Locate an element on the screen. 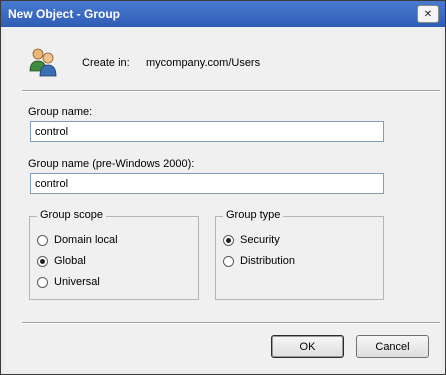 This screenshot has width=446, height=375. title-bar: New Object - Group ✕ is located at coordinates (223, 14).